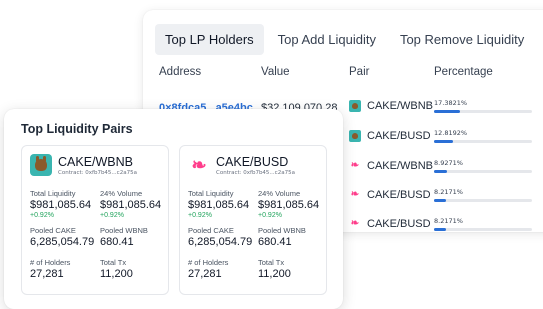 The width and height of the screenshot is (543, 309). I want to click on panel-title: Top Liquidity Pairs, so click(77, 129).